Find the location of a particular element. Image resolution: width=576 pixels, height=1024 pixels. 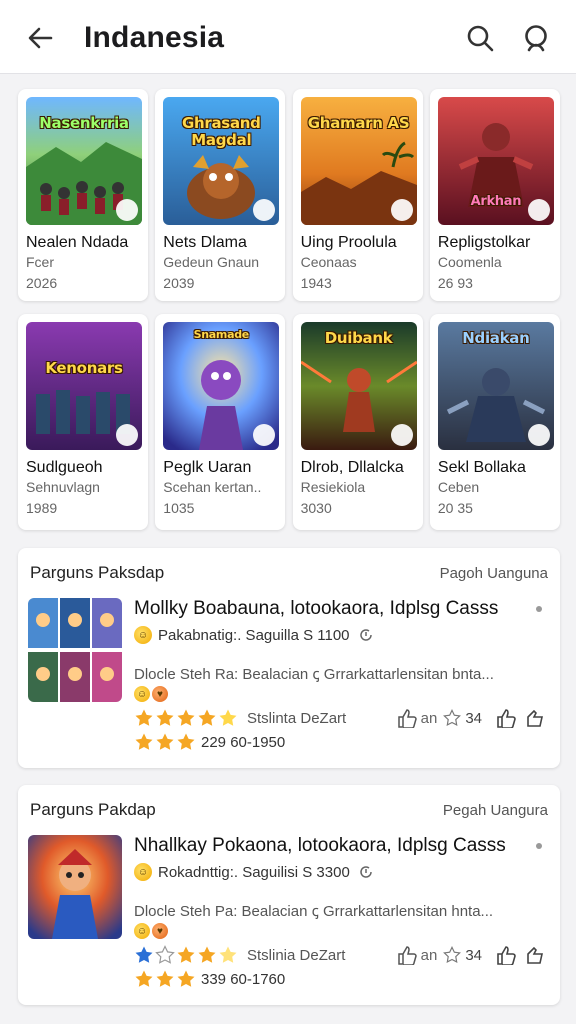

panel-title: Parguns Pakdap is located at coordinates (93, 809).